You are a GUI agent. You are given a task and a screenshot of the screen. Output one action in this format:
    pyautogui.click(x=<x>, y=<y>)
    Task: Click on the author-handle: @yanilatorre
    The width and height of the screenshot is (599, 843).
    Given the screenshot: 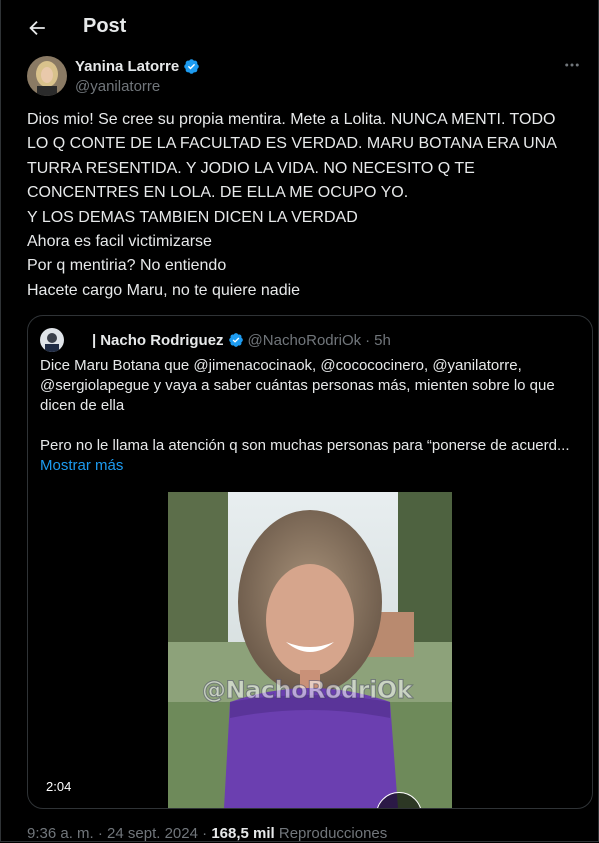 What is the action you would take?
    pyautogui.click(x=117, y=86)
    